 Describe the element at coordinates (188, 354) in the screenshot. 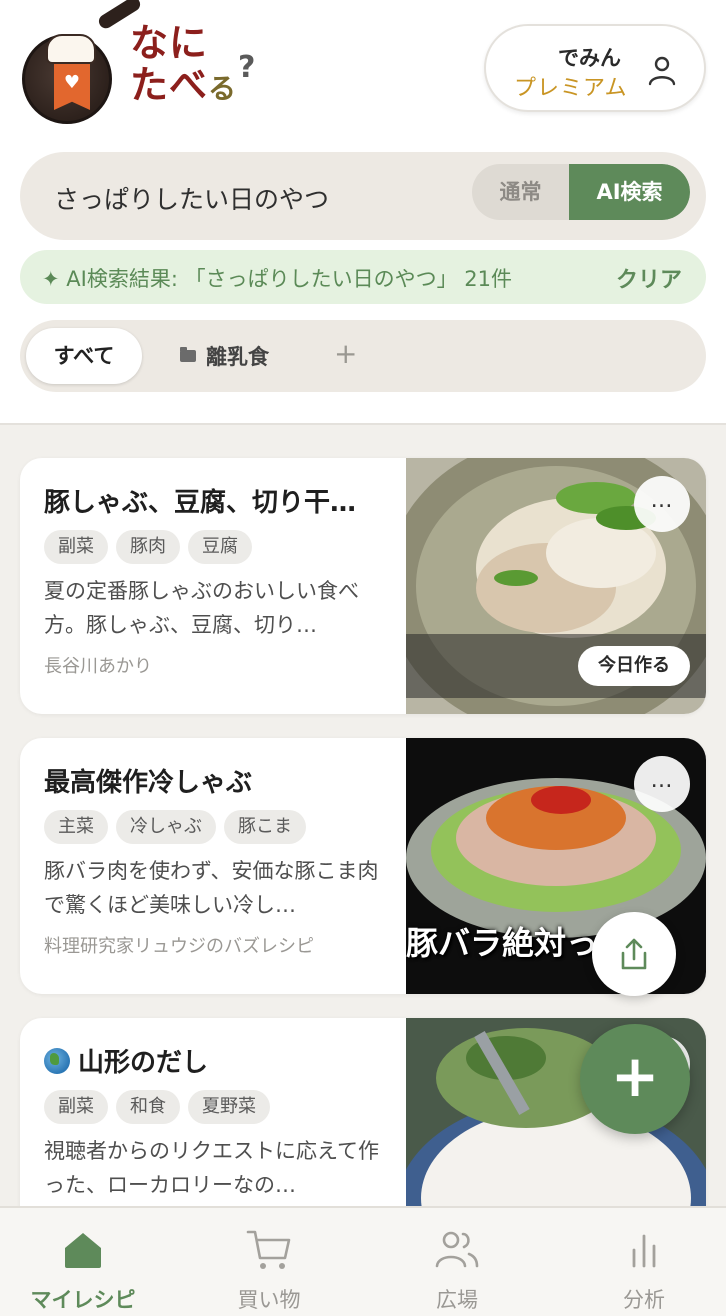

I see `folder-icon` at that location.